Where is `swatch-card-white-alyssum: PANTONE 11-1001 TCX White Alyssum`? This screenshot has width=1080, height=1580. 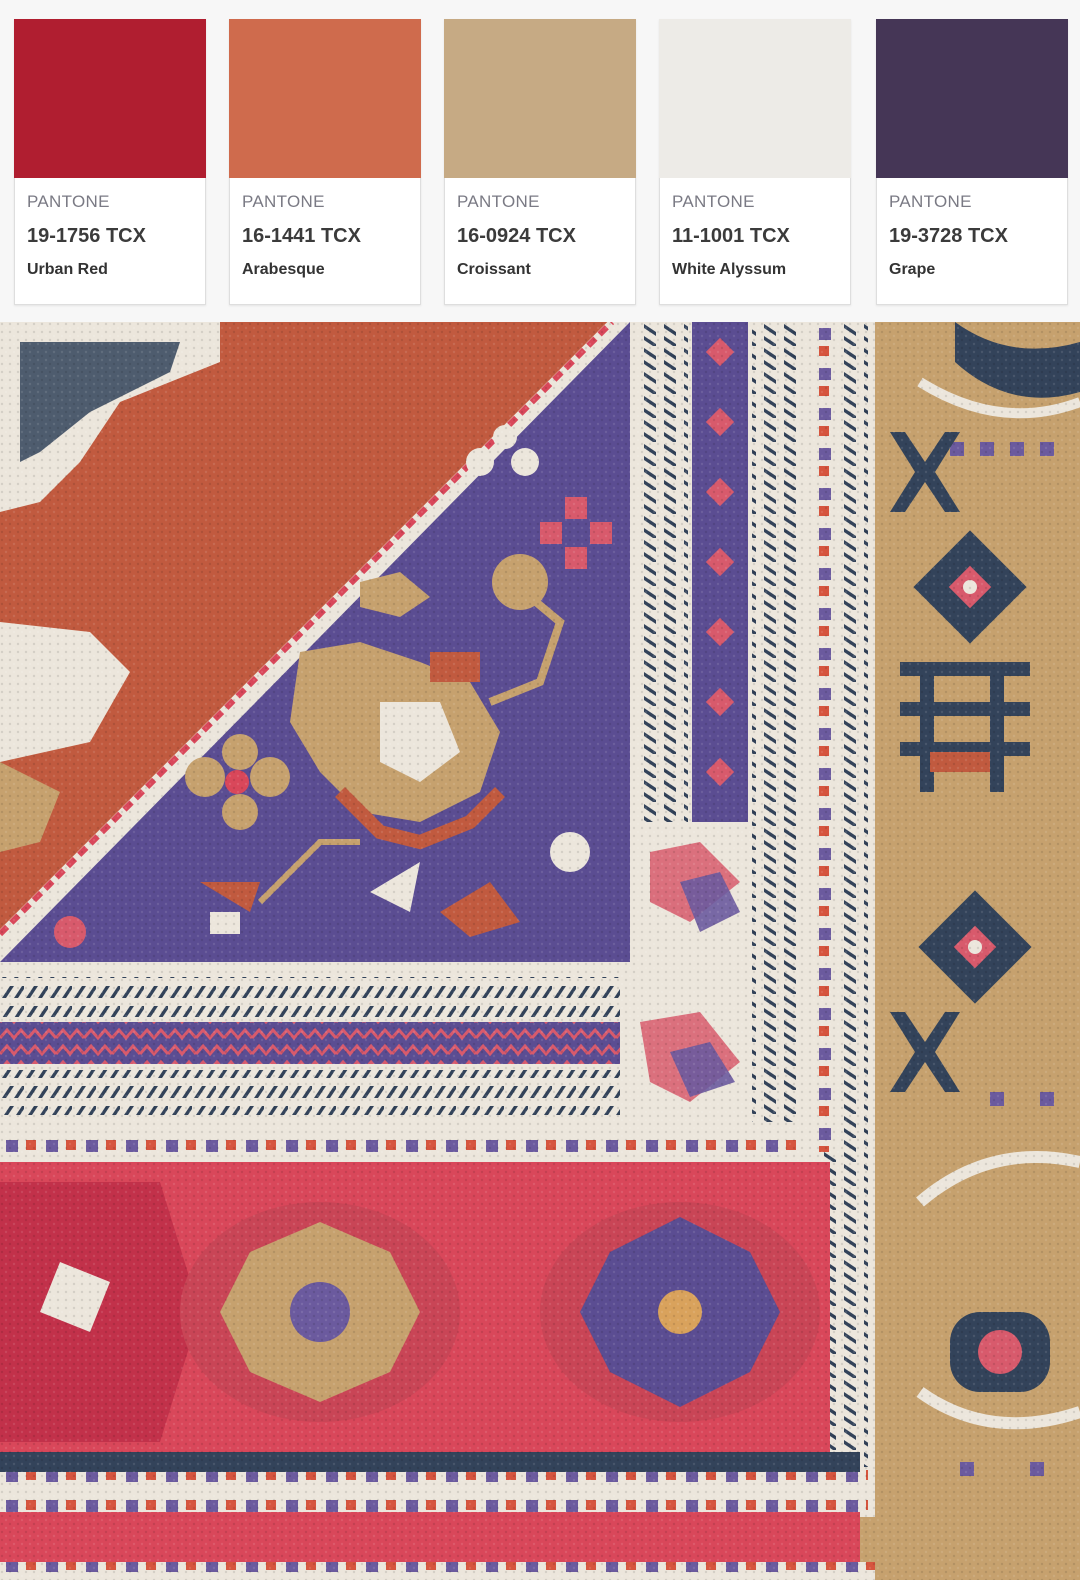 swatch-card-white-alyssum: PANTONE 11-1001 TCX White Alyssum is located at coordinates (755, 162).